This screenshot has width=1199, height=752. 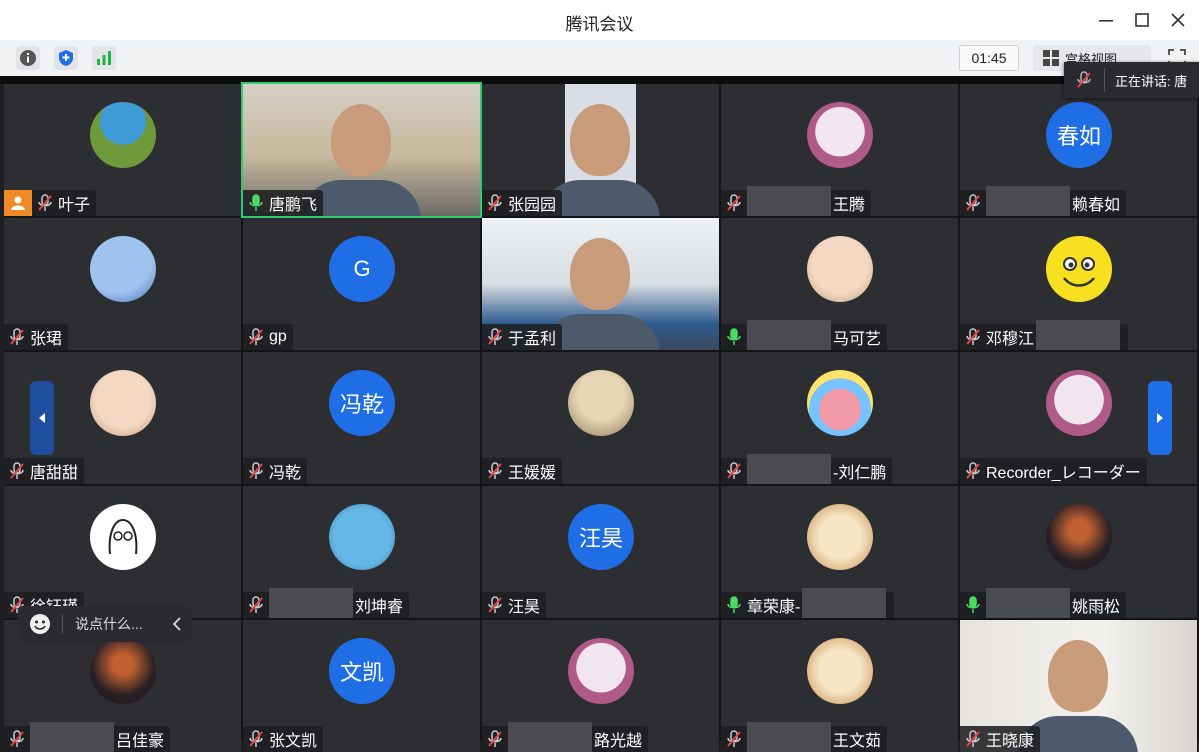 I want to click on participant-name: 张珺, so click(x=46, y=339).